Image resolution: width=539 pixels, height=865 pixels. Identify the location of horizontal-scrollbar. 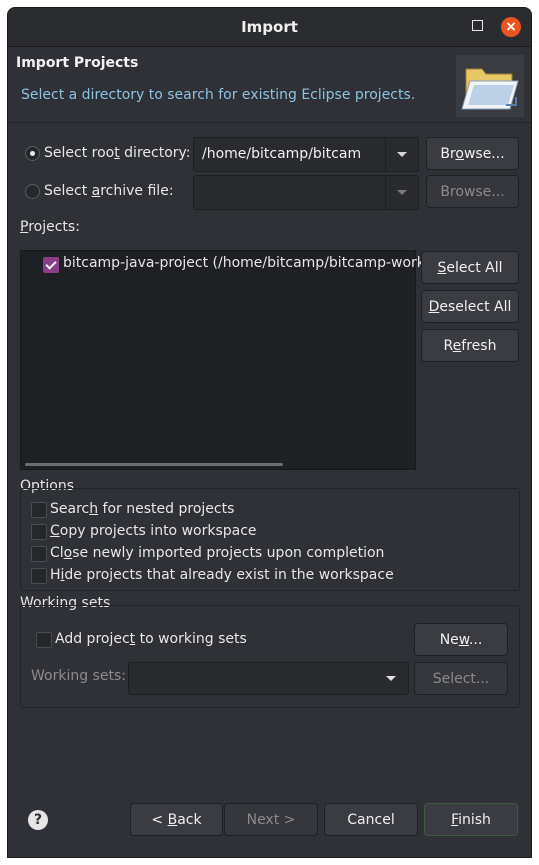
(154, 464).